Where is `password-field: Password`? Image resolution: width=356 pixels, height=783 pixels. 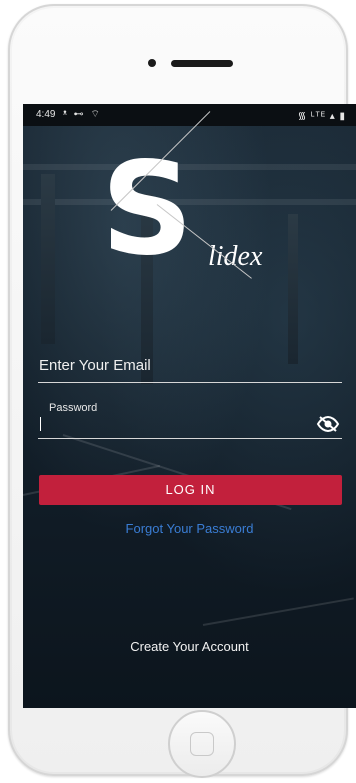 password-field: Password is located at coordinates (190, 420).